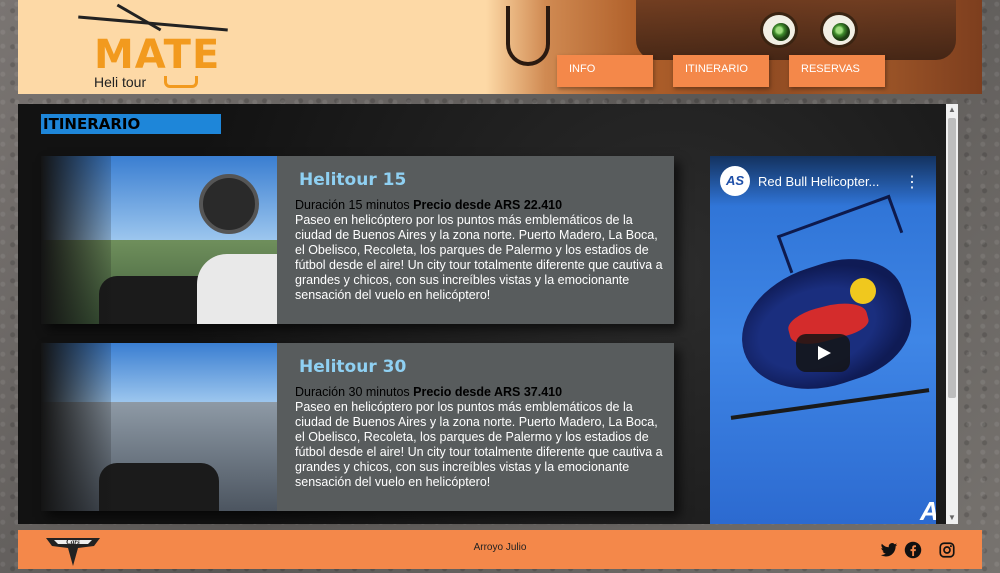  What do you see at coordinates (353, 367) in the screenshot?
I see `tour-title: Helitour 30` at bounding box center [353, 367].